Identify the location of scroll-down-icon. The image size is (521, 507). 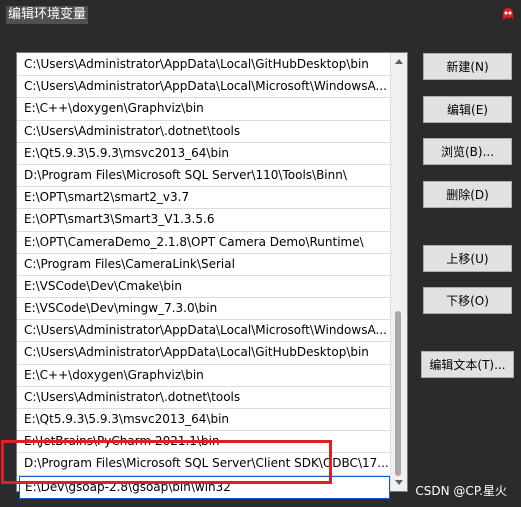
(399, 482).